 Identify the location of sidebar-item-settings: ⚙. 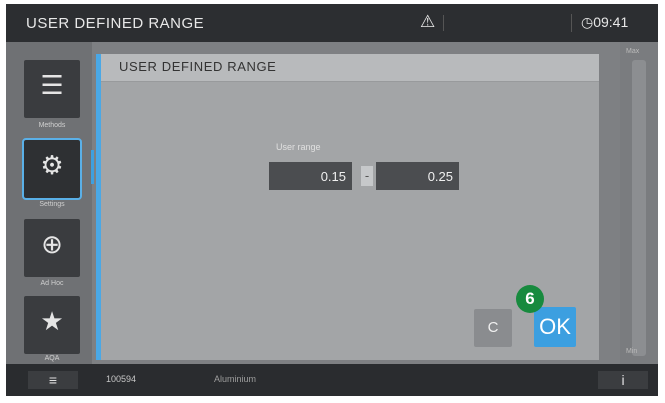
(52, 169).